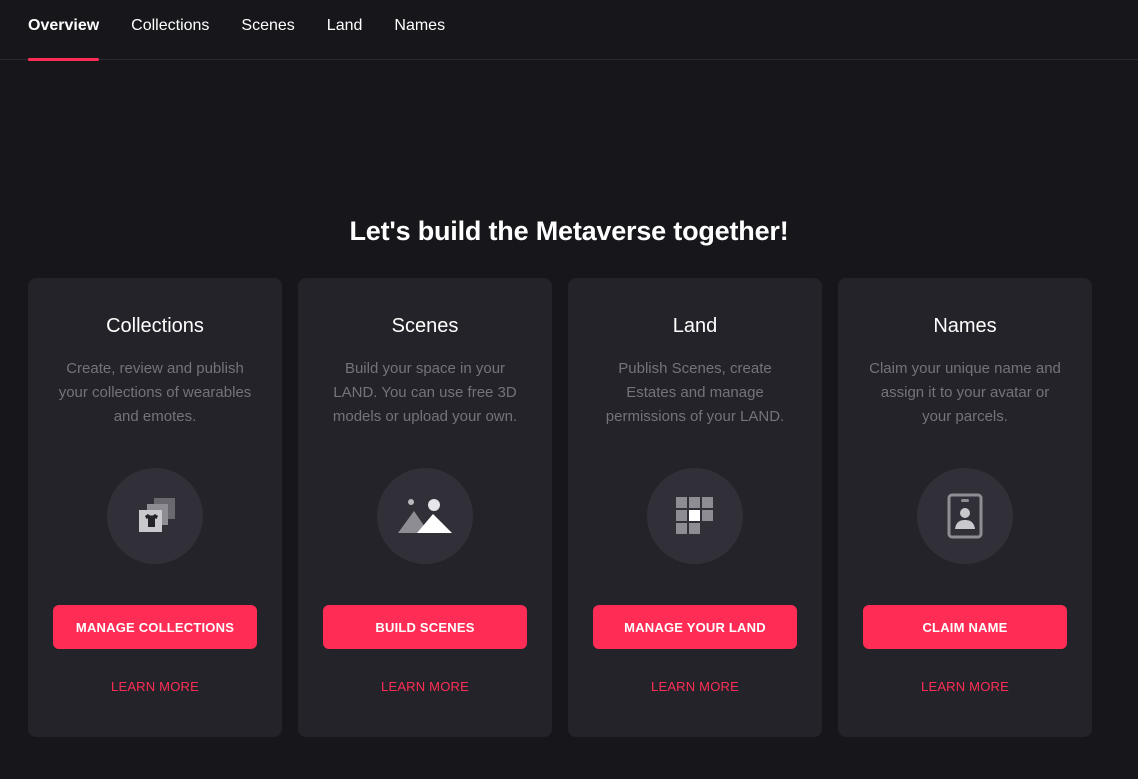 This screenshot has height=779, width=1138. What do you see at coordinates (965, 627) in the screenshot?
I see `claim-name-button: CLAIM NAME` at bounding box center [965, 627].